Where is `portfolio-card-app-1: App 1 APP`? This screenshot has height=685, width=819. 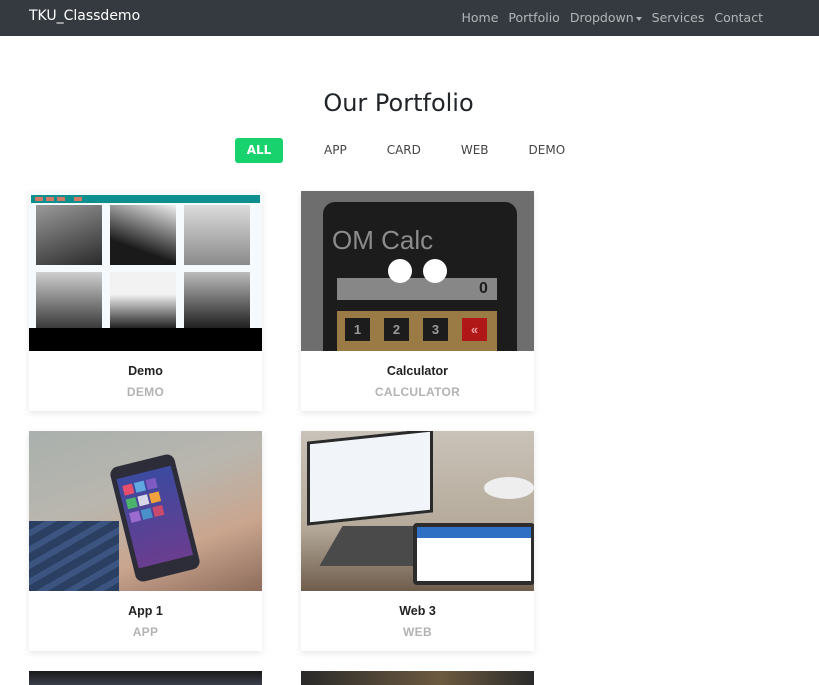
portfolio-card-app-1: App 1 APP is located at coordinates (145, 541).